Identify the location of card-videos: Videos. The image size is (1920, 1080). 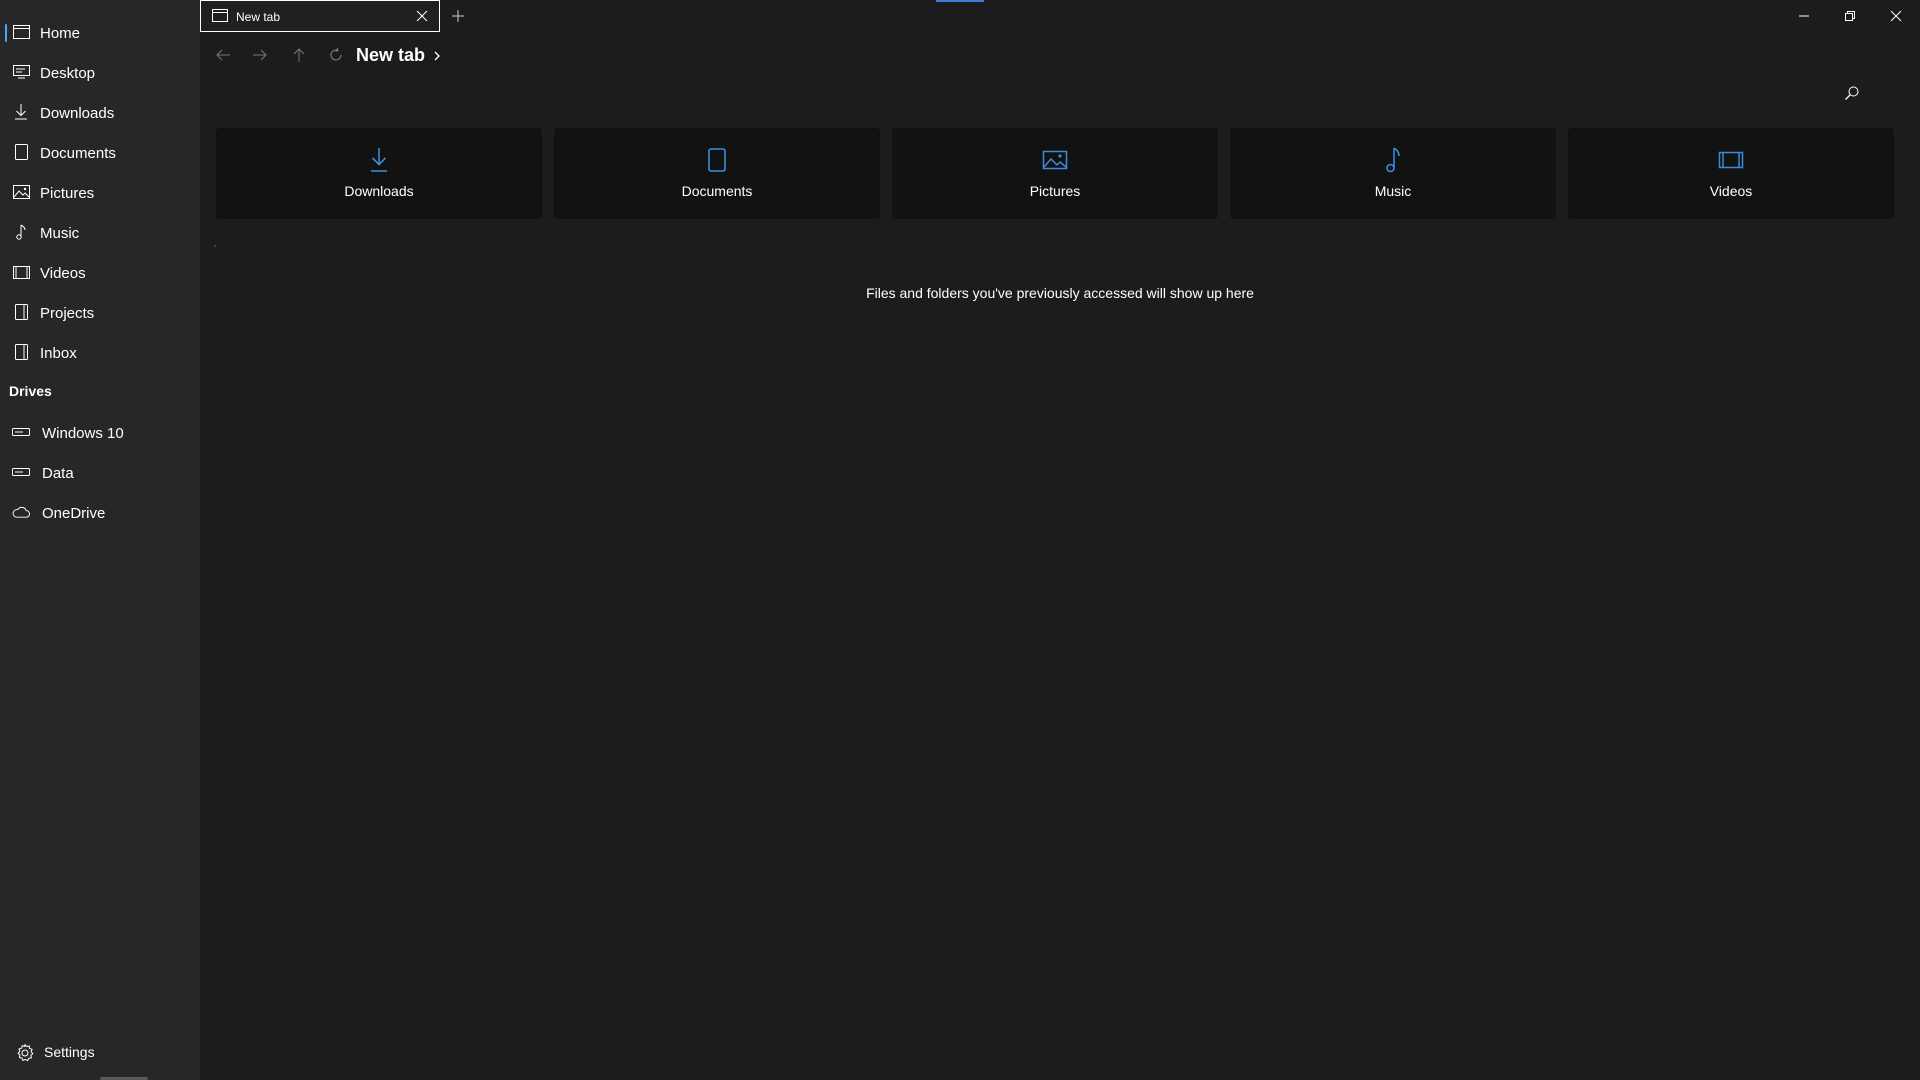
(1731, 173).